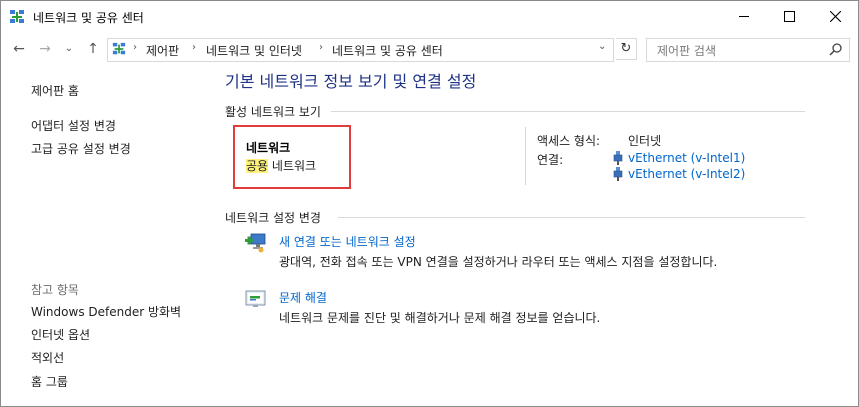  I want to click on address-dropdown-icon: ⌄, so click(602, 46).